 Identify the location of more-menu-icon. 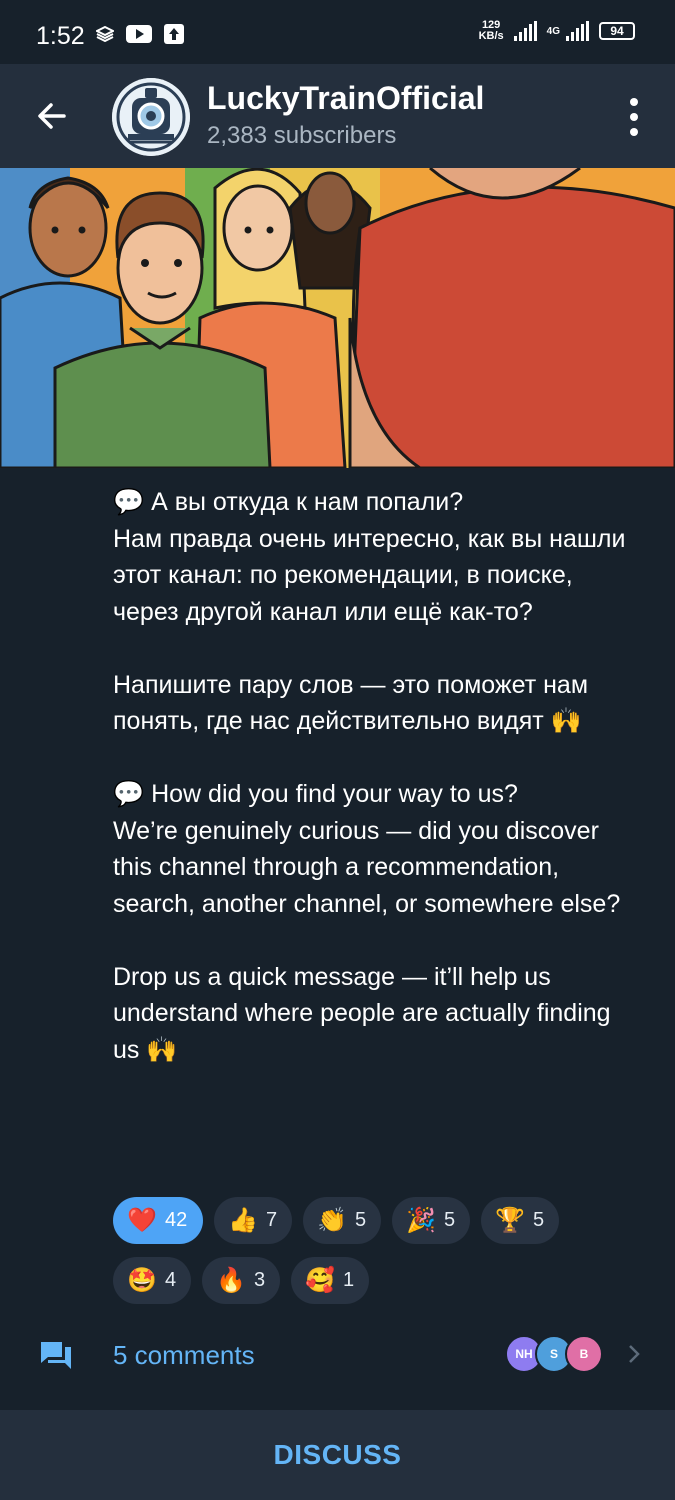
(634, 117).